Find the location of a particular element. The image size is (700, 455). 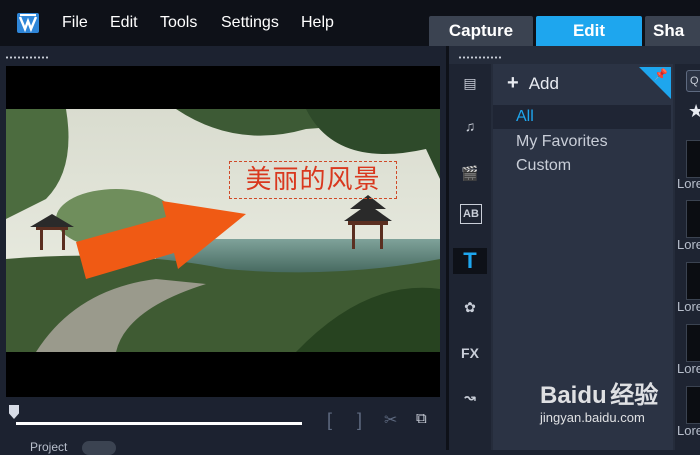

library-tool-strip: ▤ ♫ 🎬 AB T ✿ FX ↝ is located at coordinates (470, 257).